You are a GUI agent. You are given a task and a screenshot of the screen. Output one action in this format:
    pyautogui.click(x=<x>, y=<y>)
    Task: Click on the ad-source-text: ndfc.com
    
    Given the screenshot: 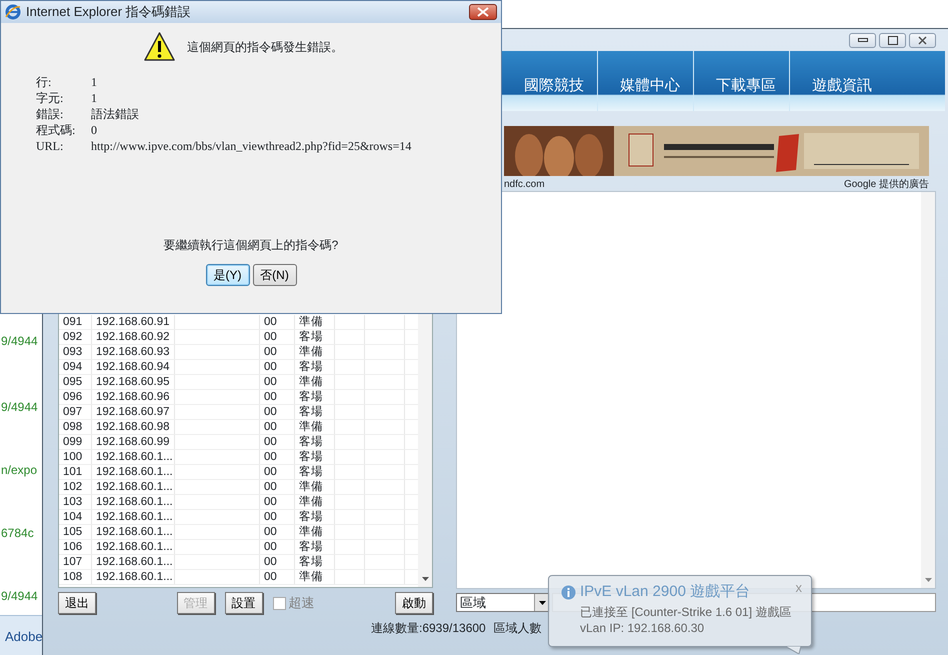 What is the action you would take?
    pyautogui.click(x=524, y=184)
    